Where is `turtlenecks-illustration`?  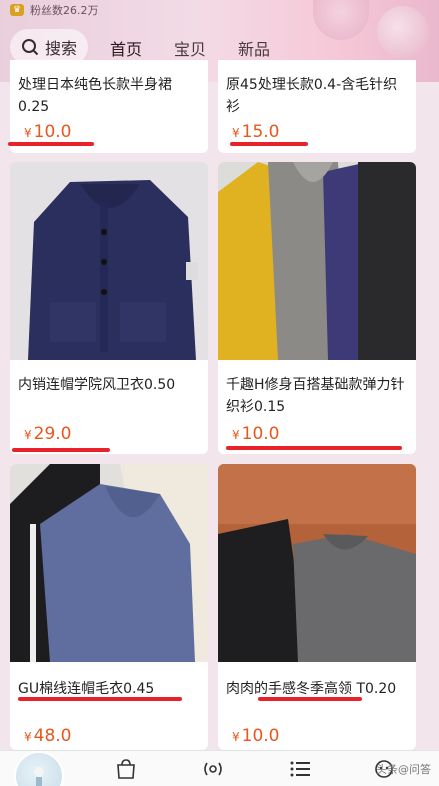
turtlenecks-illustration is located at coordinates (317, 563).